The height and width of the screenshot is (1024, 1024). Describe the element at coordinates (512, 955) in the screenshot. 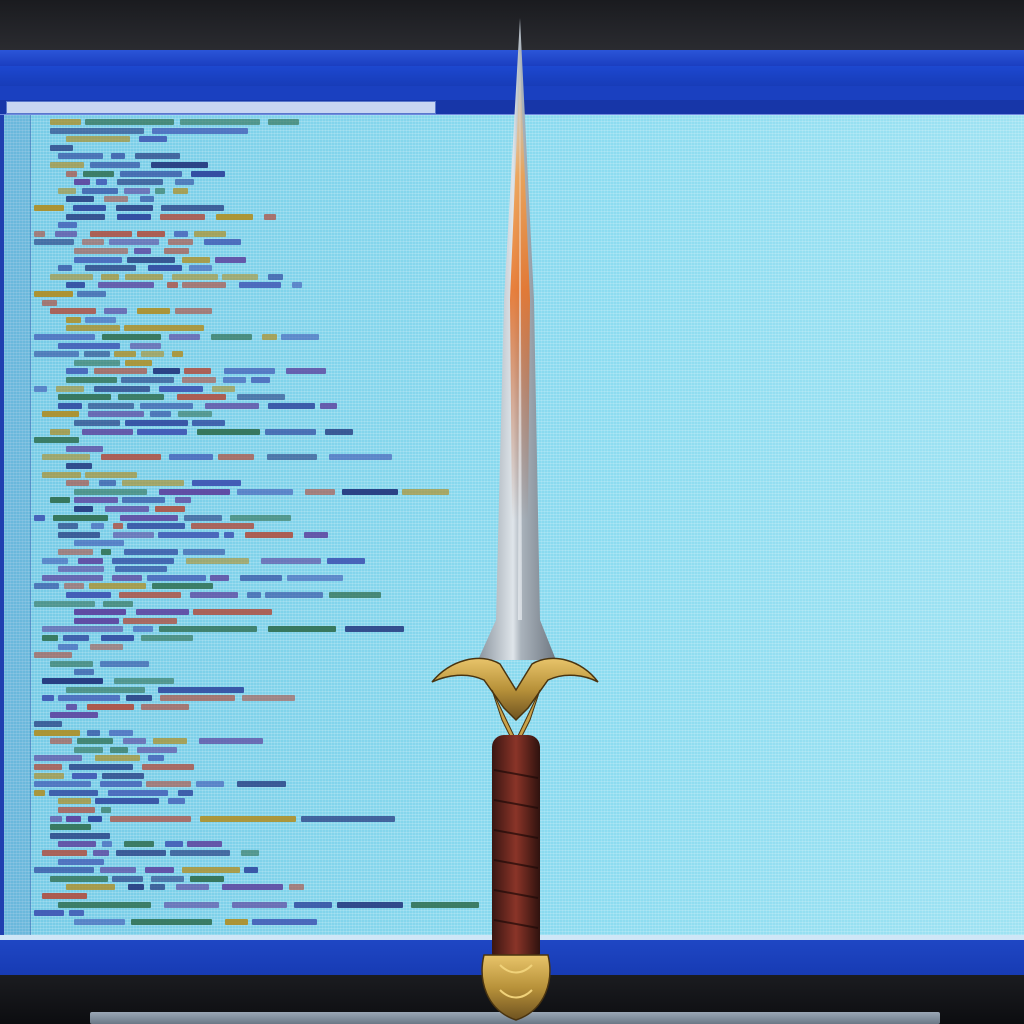

I see `status-bar` at that location.